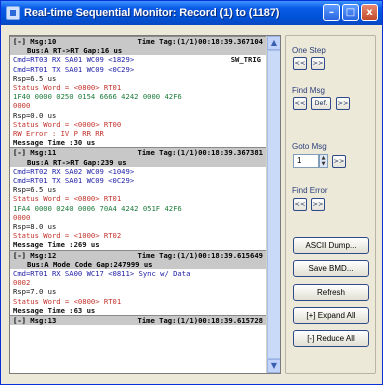 The height and width of the screenshot is (385, 383). Describe the element at coordinates (273, 366) in the screenshot. I see `scroll-down-icon: ▼` at that location.